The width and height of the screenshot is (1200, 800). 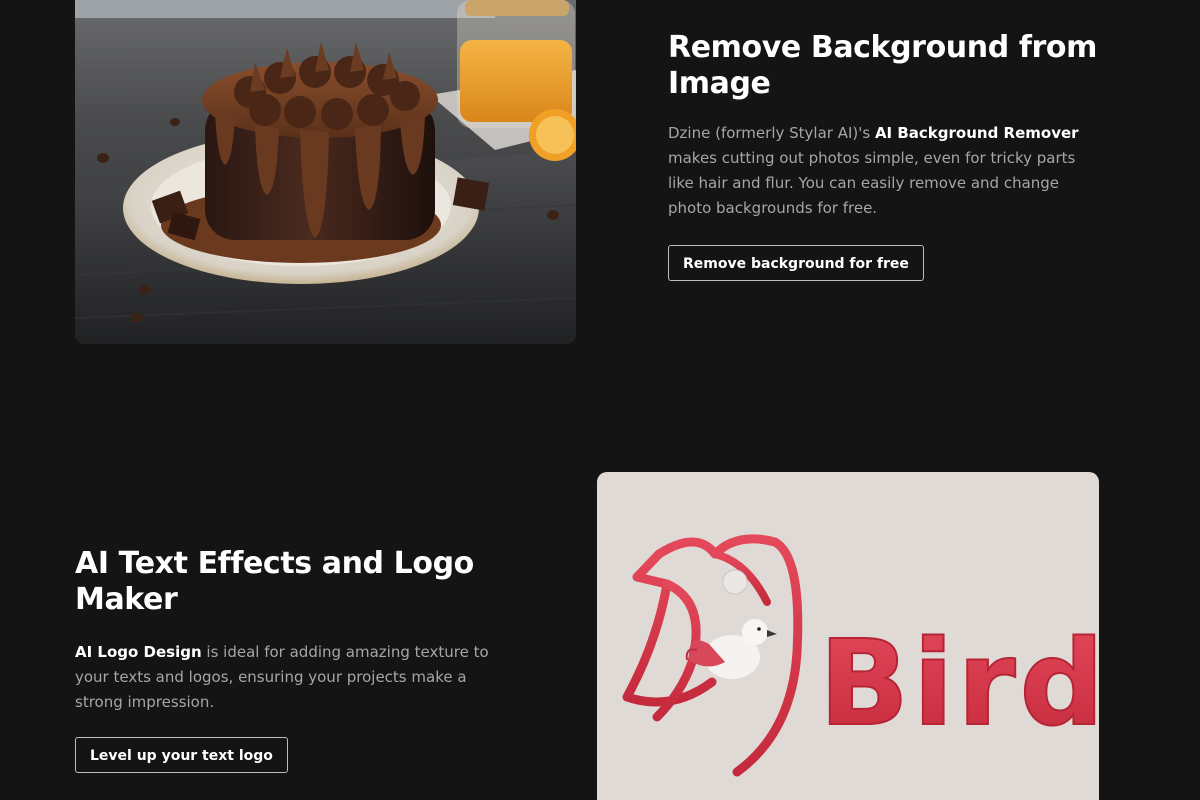 What do you see at coordinates (771, 133) in the screenshot?
I see `description-prefix: Dzine (formerly Stylar AI)'s` at bounding box center [771, 133].